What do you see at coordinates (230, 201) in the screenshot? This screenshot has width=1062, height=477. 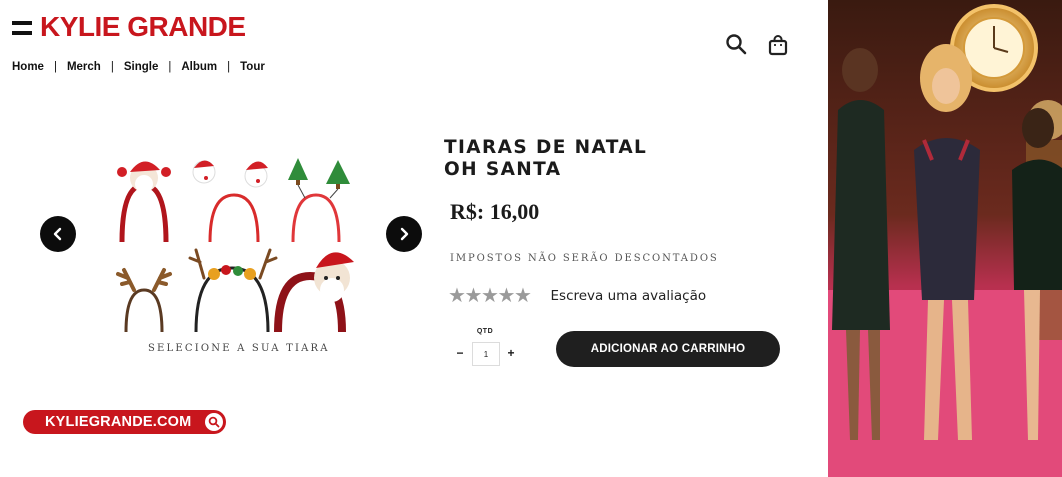 I see `headband-santa-pair` at bounding box center [230, 201].